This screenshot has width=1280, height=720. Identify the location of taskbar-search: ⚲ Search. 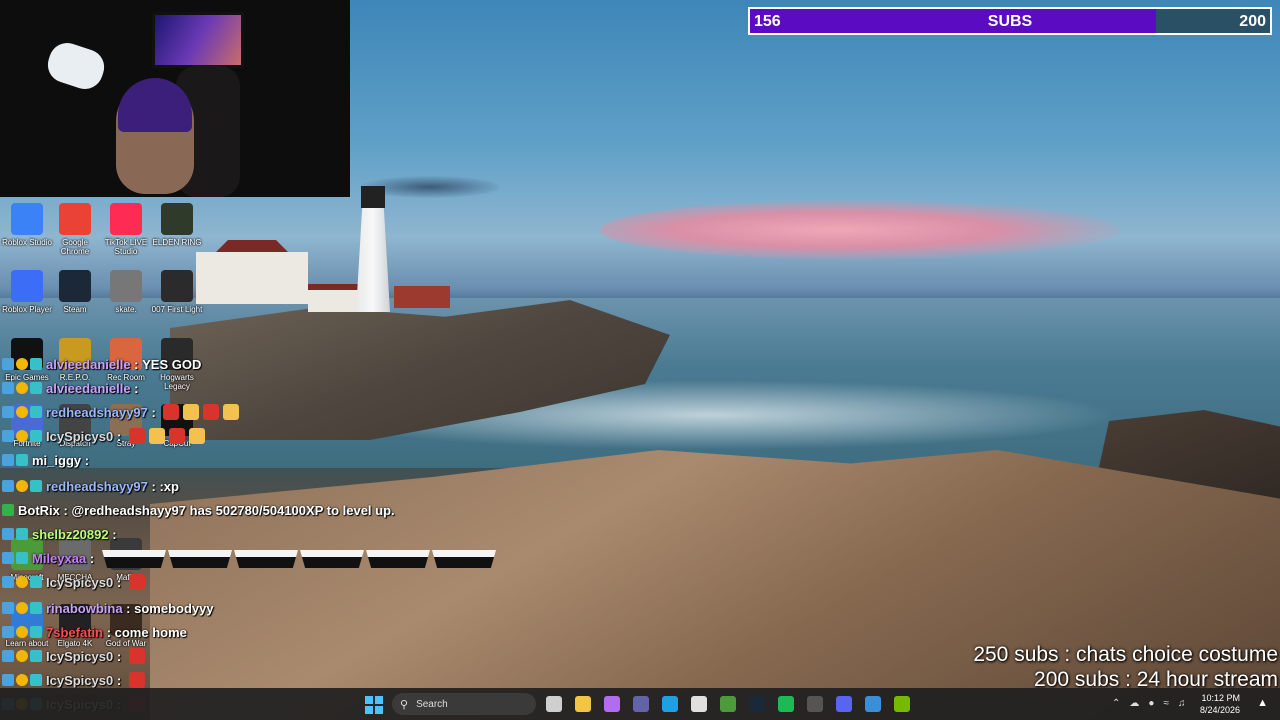
(464, 704).